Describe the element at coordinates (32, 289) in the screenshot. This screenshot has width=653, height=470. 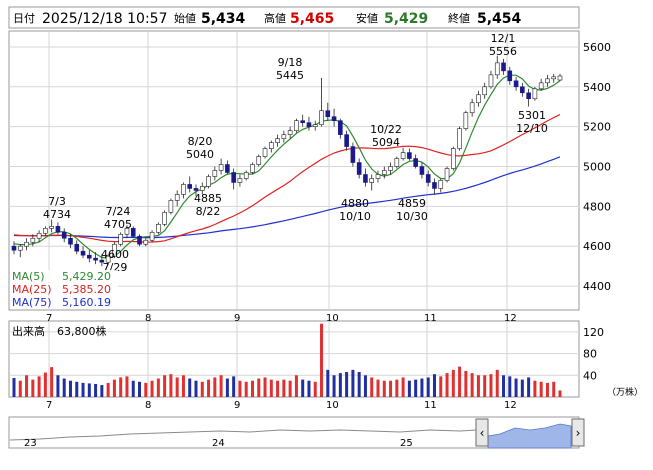
I see `legend-label: MA(25)` at that location.